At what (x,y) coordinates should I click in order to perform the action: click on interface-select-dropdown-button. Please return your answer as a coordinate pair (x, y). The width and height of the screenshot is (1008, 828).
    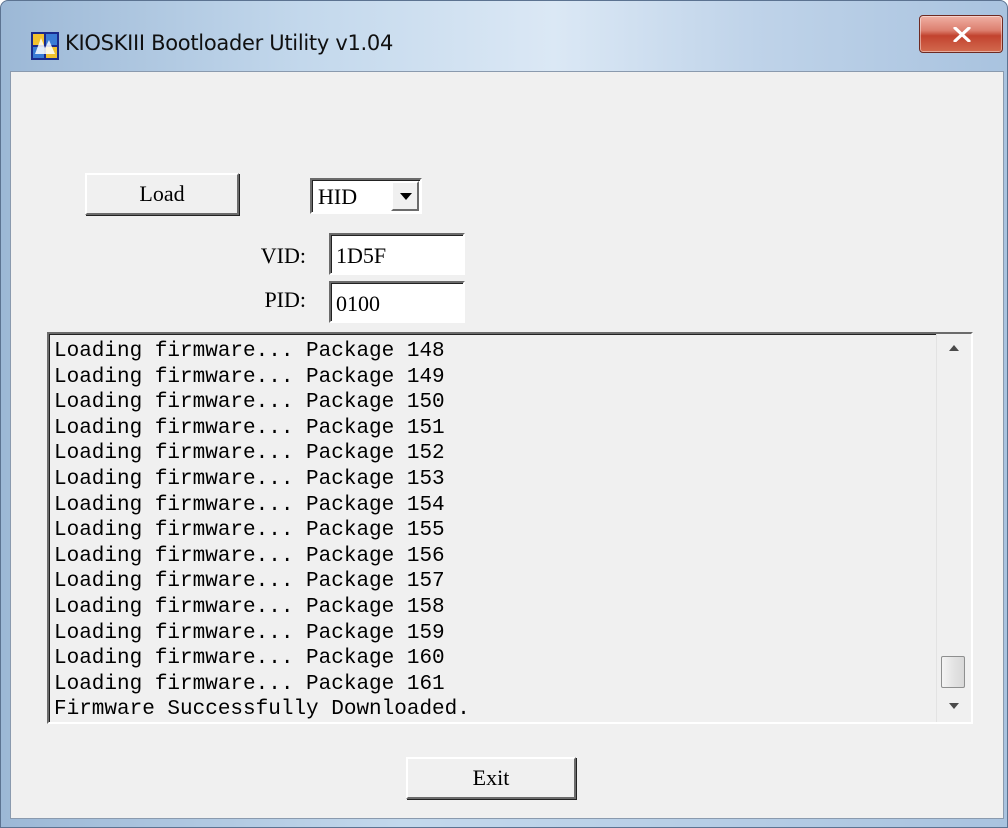
    Looking at the image, I should click on (405, 196).